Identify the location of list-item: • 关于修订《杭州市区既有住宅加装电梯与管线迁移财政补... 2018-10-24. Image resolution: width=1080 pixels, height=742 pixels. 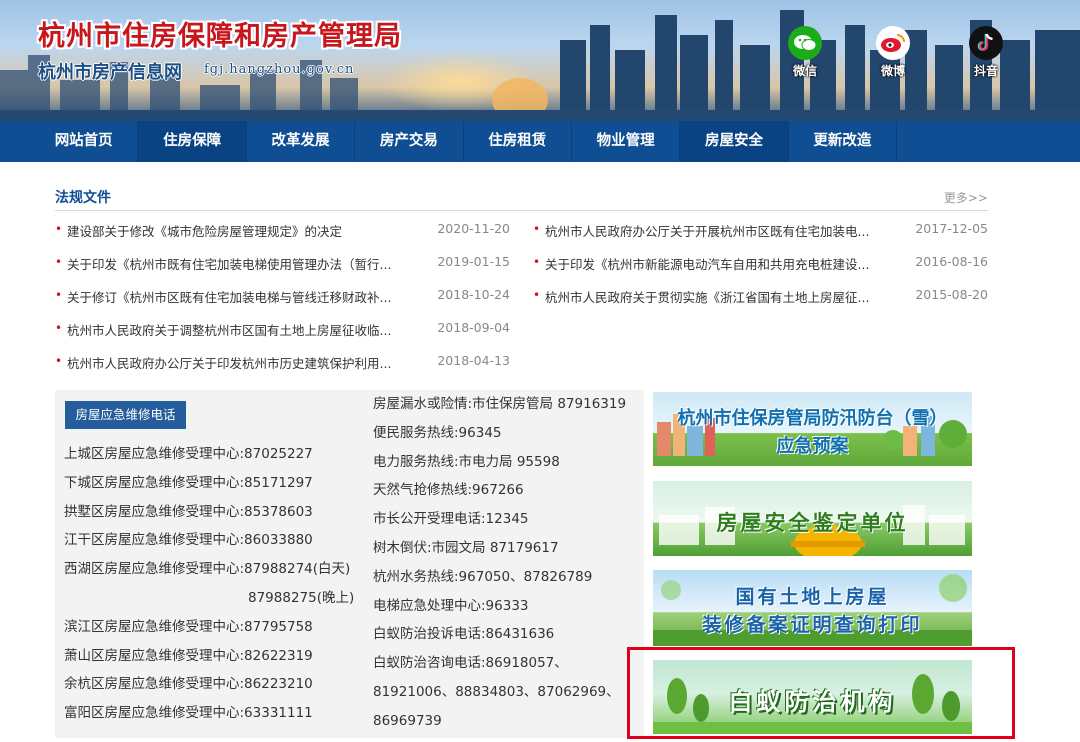
(282, 295).